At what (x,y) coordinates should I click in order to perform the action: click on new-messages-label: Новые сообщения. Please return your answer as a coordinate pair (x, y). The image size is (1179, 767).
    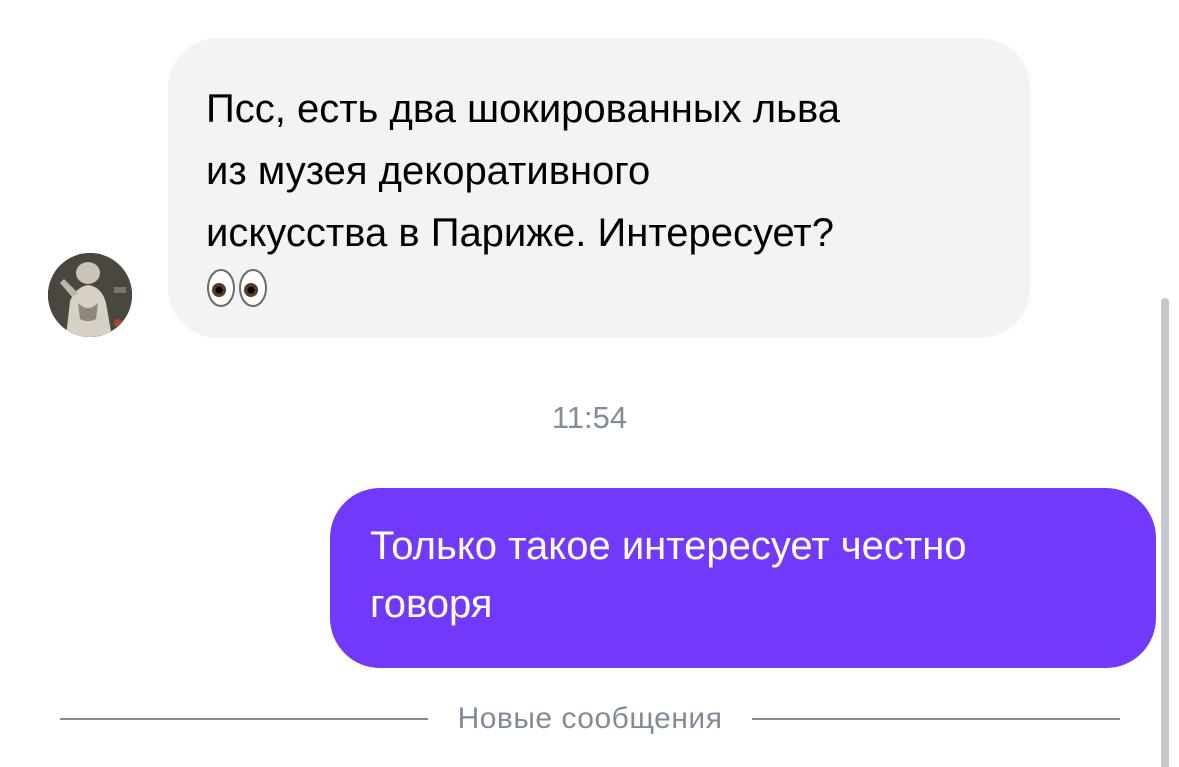
    Looking at the image, I should click on (590, 718).